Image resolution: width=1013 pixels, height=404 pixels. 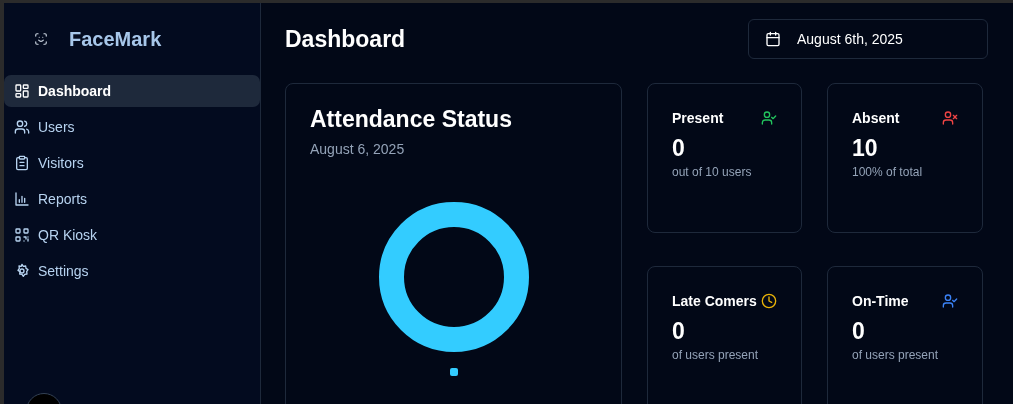 I want to click on stat-label: Absent, so click(x=876, y=118).